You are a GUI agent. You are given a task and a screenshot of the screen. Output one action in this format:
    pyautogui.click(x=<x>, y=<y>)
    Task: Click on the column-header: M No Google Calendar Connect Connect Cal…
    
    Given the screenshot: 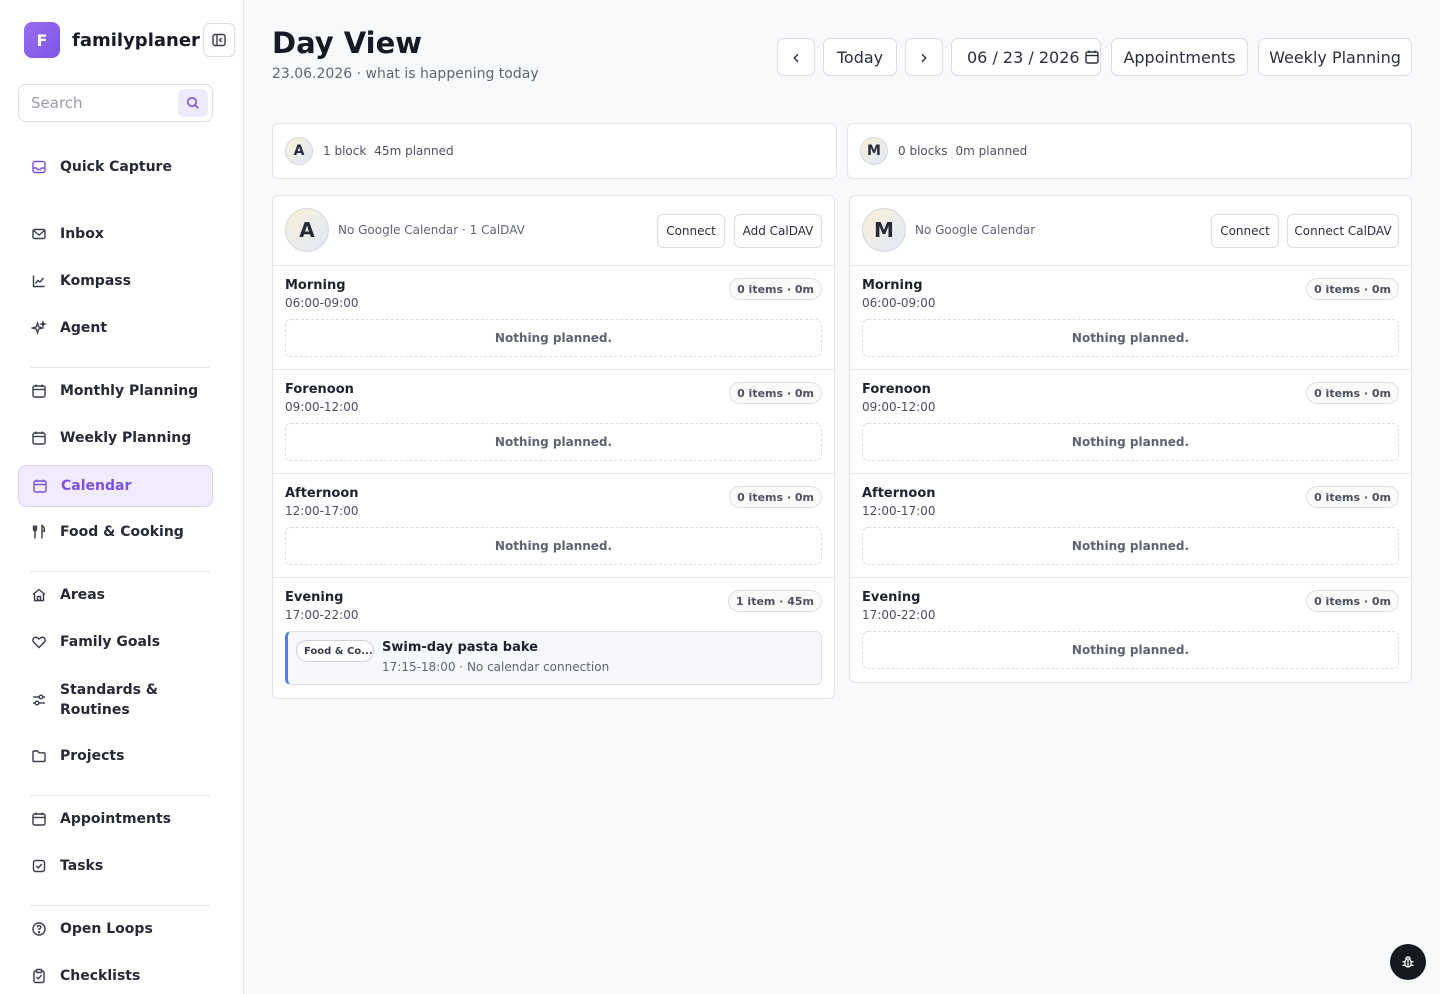 What is the action you would take?
    pyautogui.click(x=1130, y=231)
    